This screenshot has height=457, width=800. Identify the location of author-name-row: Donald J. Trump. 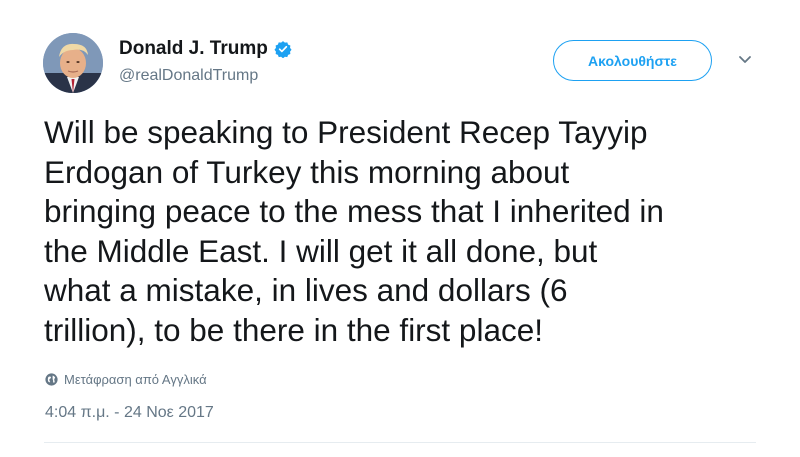
(205, 49).